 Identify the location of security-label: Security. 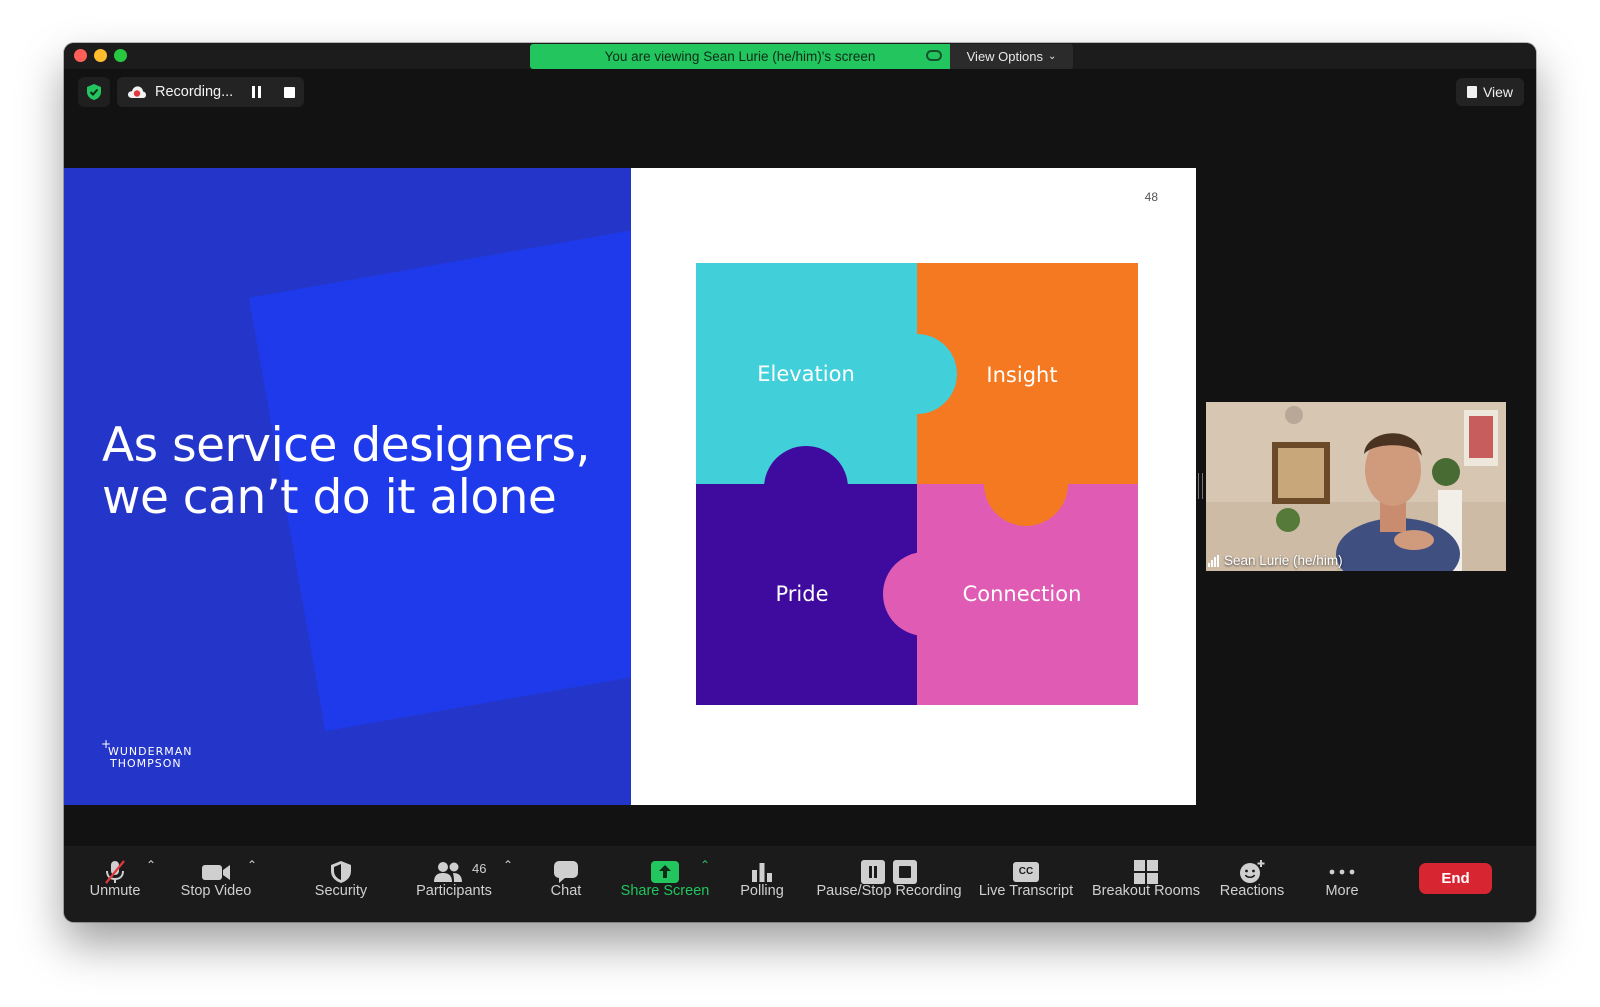
(341, 891).